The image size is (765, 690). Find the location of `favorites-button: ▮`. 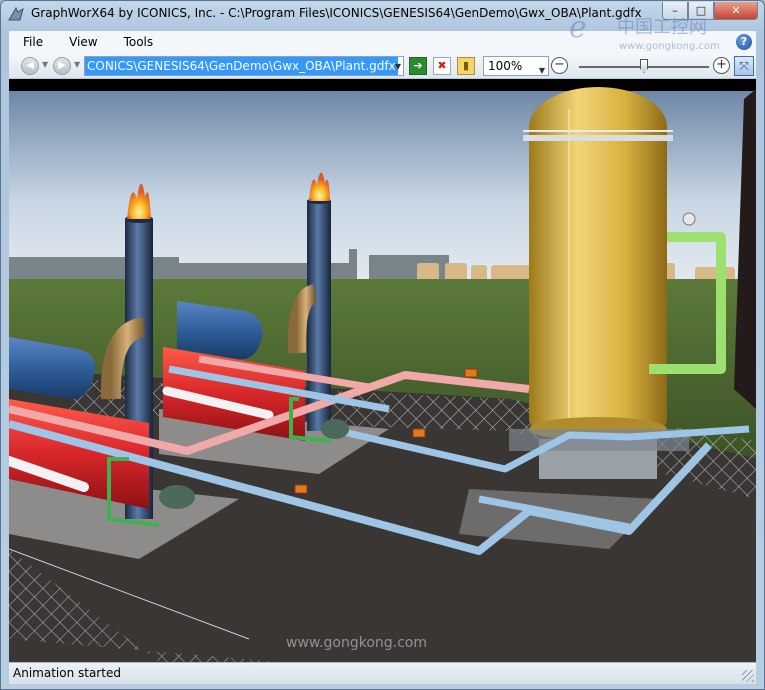

favorites-button: ▮ is located at coordinates (466, 66).